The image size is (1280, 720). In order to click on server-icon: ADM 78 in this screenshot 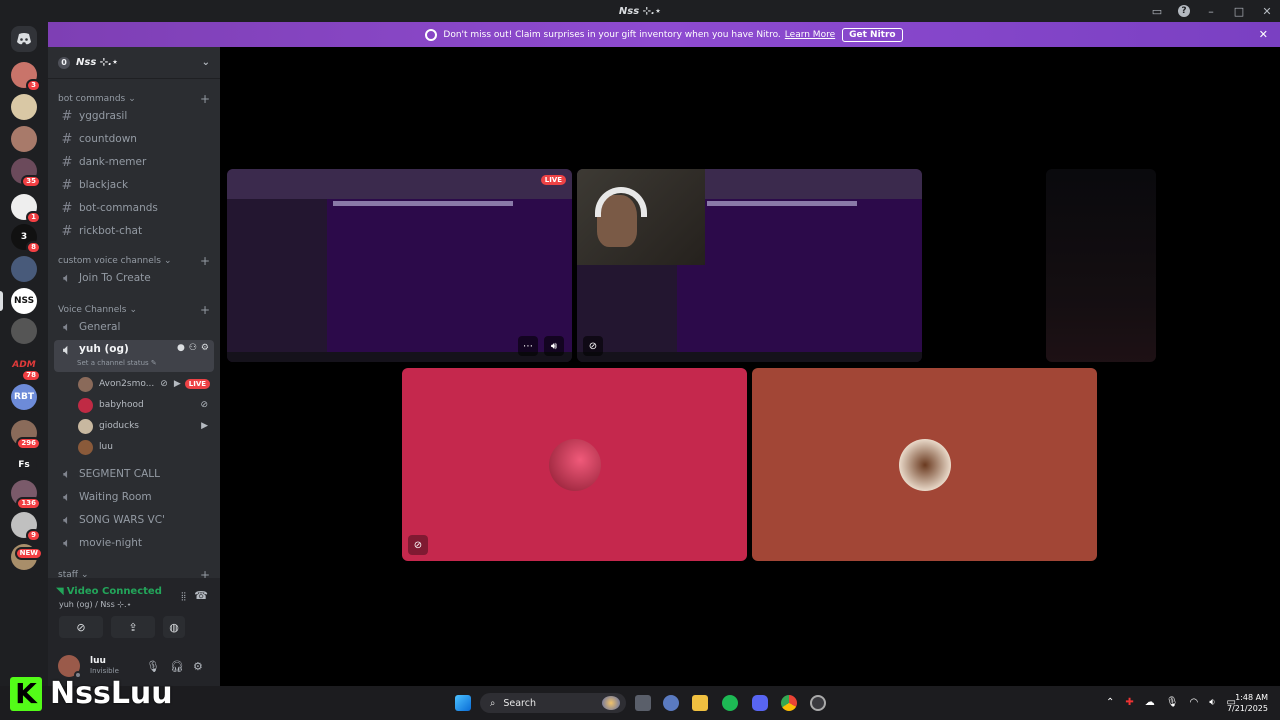, I will do `click(26, 367)`.